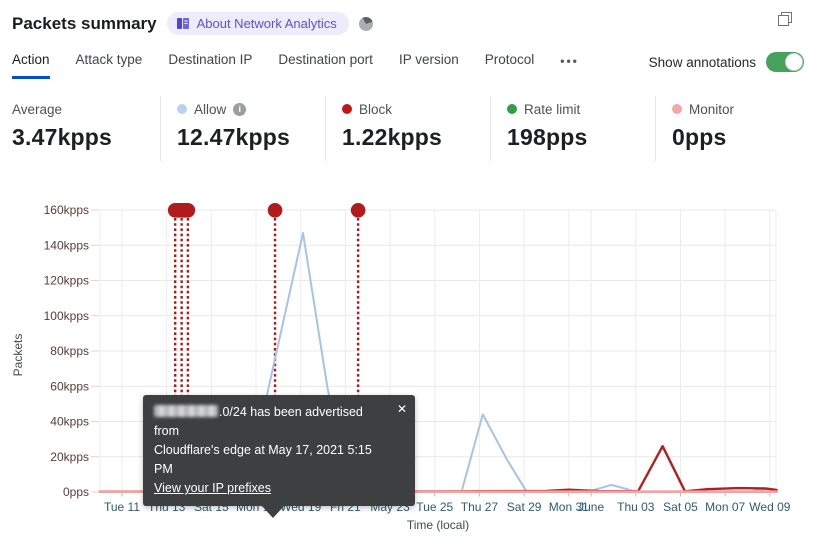 The width and height of the screenshot is (816, 545). What do you see at coordinates (210, 109) in the screenshot?
I see `stat-label: Allow` at bounding box center [210, 109].